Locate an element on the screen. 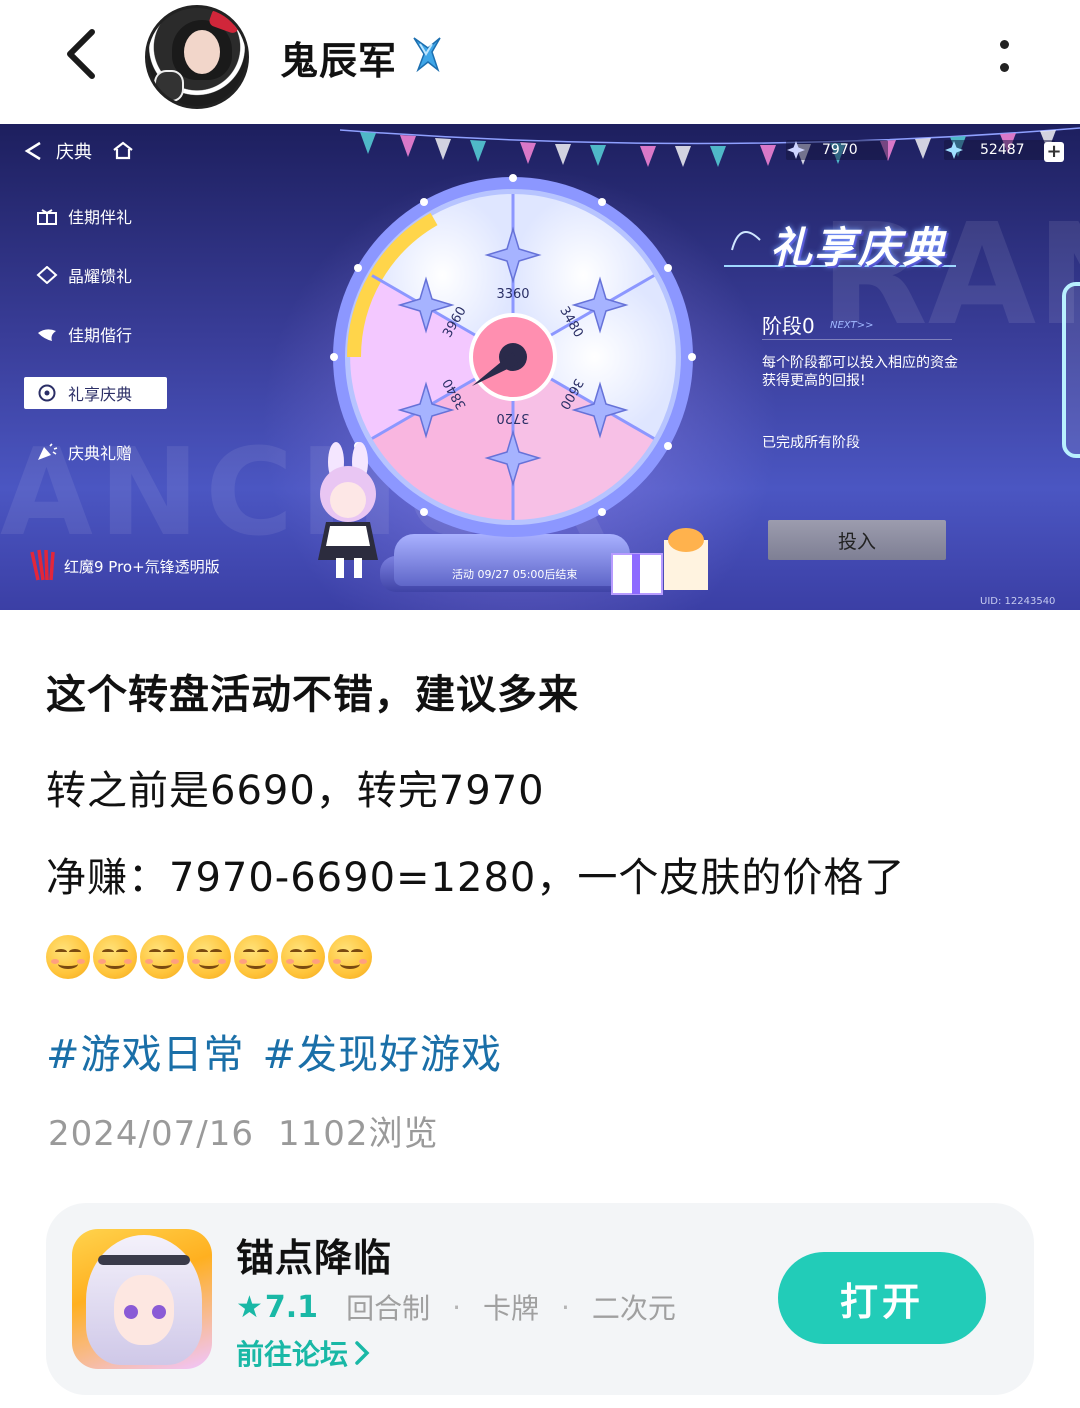 This screenshot has width=1080, height=1408. crystal-icon is located at coordinates (47, 275).